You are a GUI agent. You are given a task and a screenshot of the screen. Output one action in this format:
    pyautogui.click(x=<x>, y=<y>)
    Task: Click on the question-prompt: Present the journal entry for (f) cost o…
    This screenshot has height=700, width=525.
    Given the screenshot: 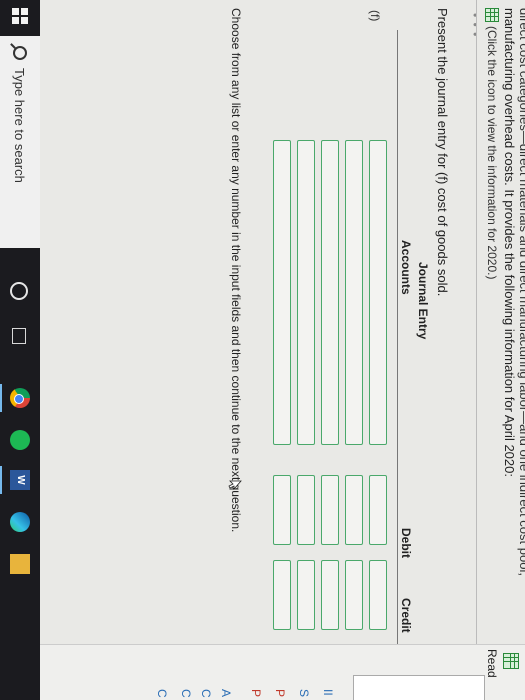 What is the action you would take?
    pyautogui.click(x=442, y=152)
    